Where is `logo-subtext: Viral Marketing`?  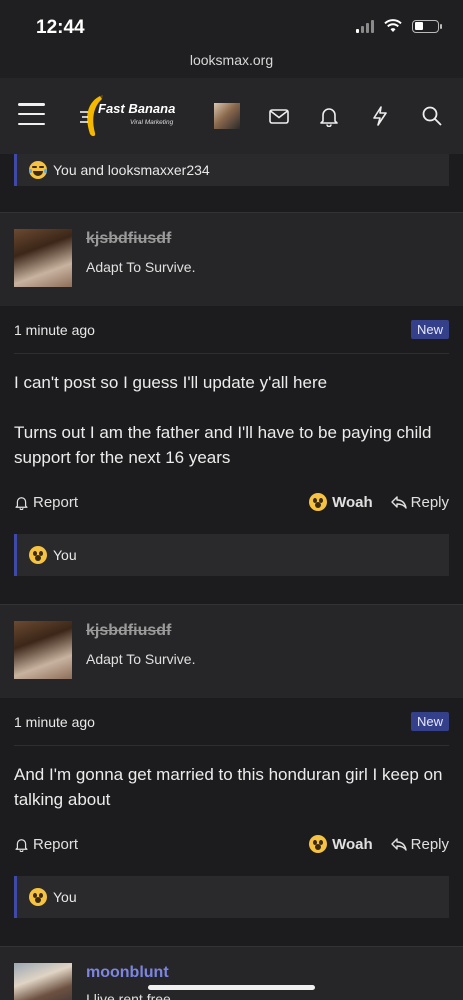 logo-subtext: Viral Marketing is located at coordinates (152, 122).